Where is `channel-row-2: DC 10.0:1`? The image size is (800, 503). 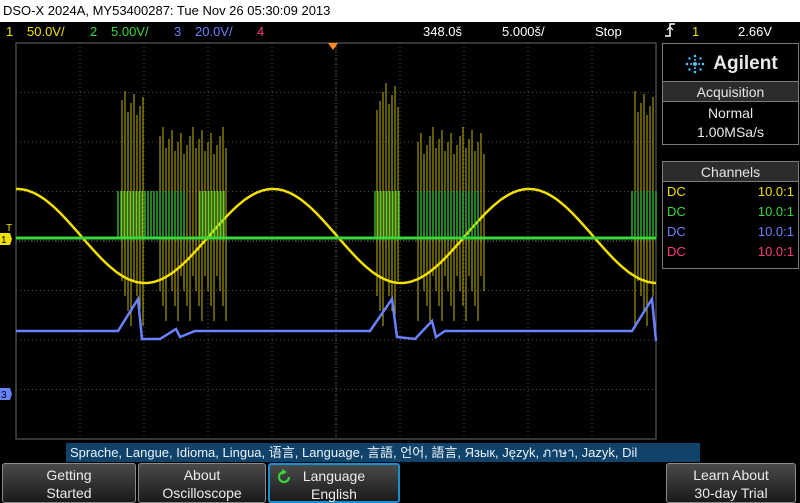
channel-row-2: DC 10.0:1 is located at coordinates (730, 212).